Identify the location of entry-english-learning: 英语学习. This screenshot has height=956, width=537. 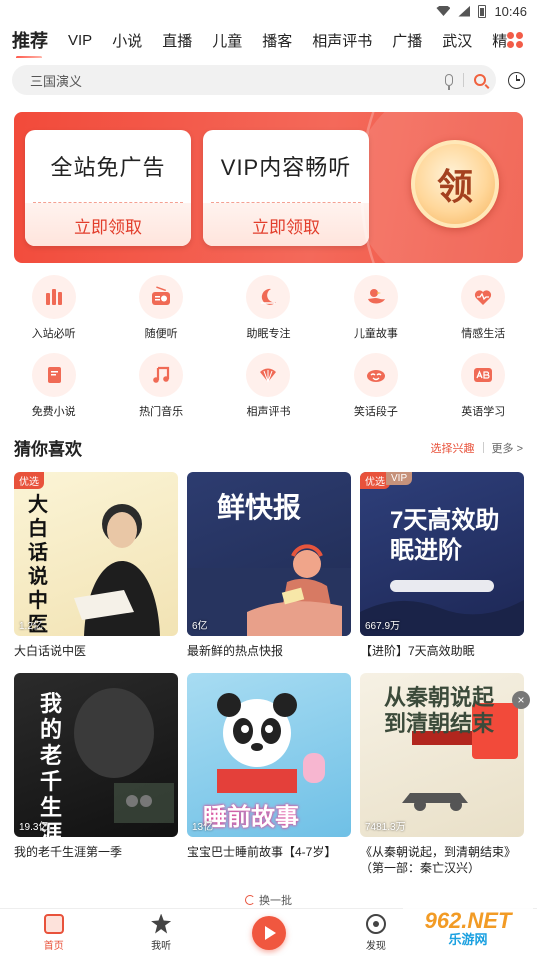
(483, 386).